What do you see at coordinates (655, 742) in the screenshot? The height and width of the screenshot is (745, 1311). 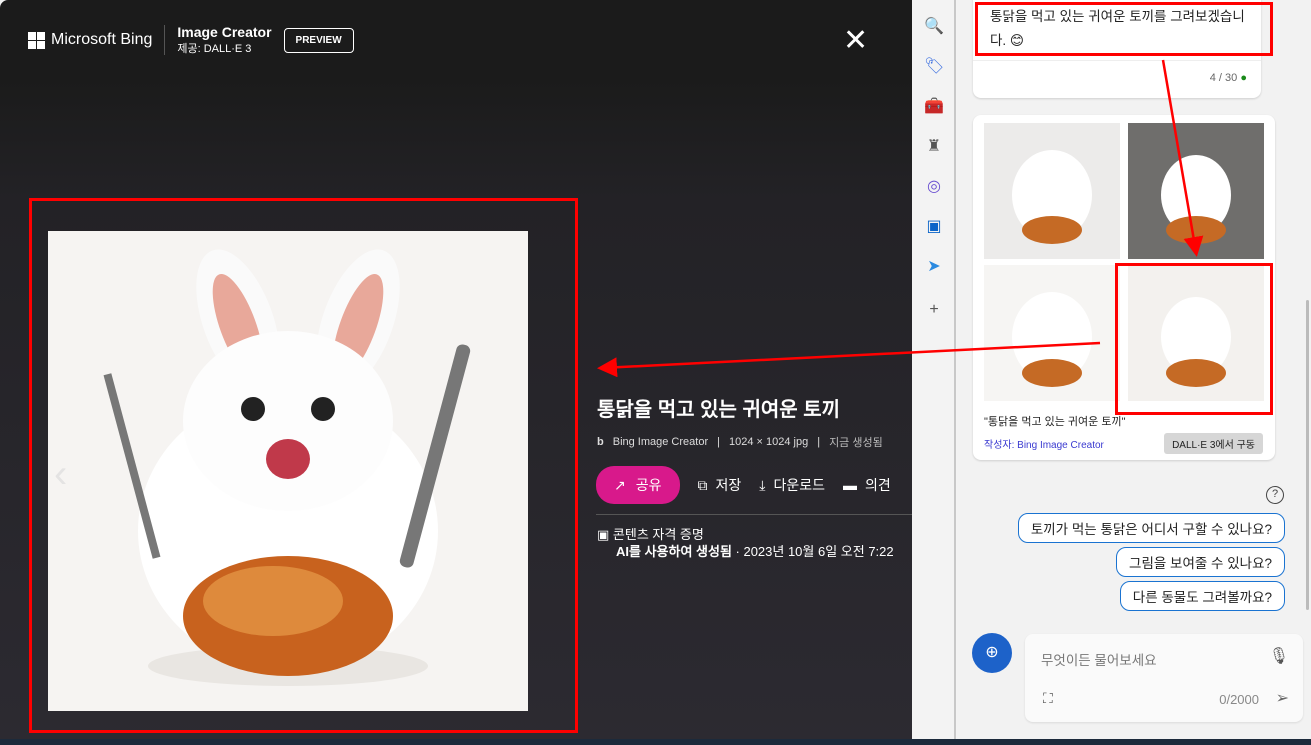 I see `taskbar` at bounding box center [655, 742].